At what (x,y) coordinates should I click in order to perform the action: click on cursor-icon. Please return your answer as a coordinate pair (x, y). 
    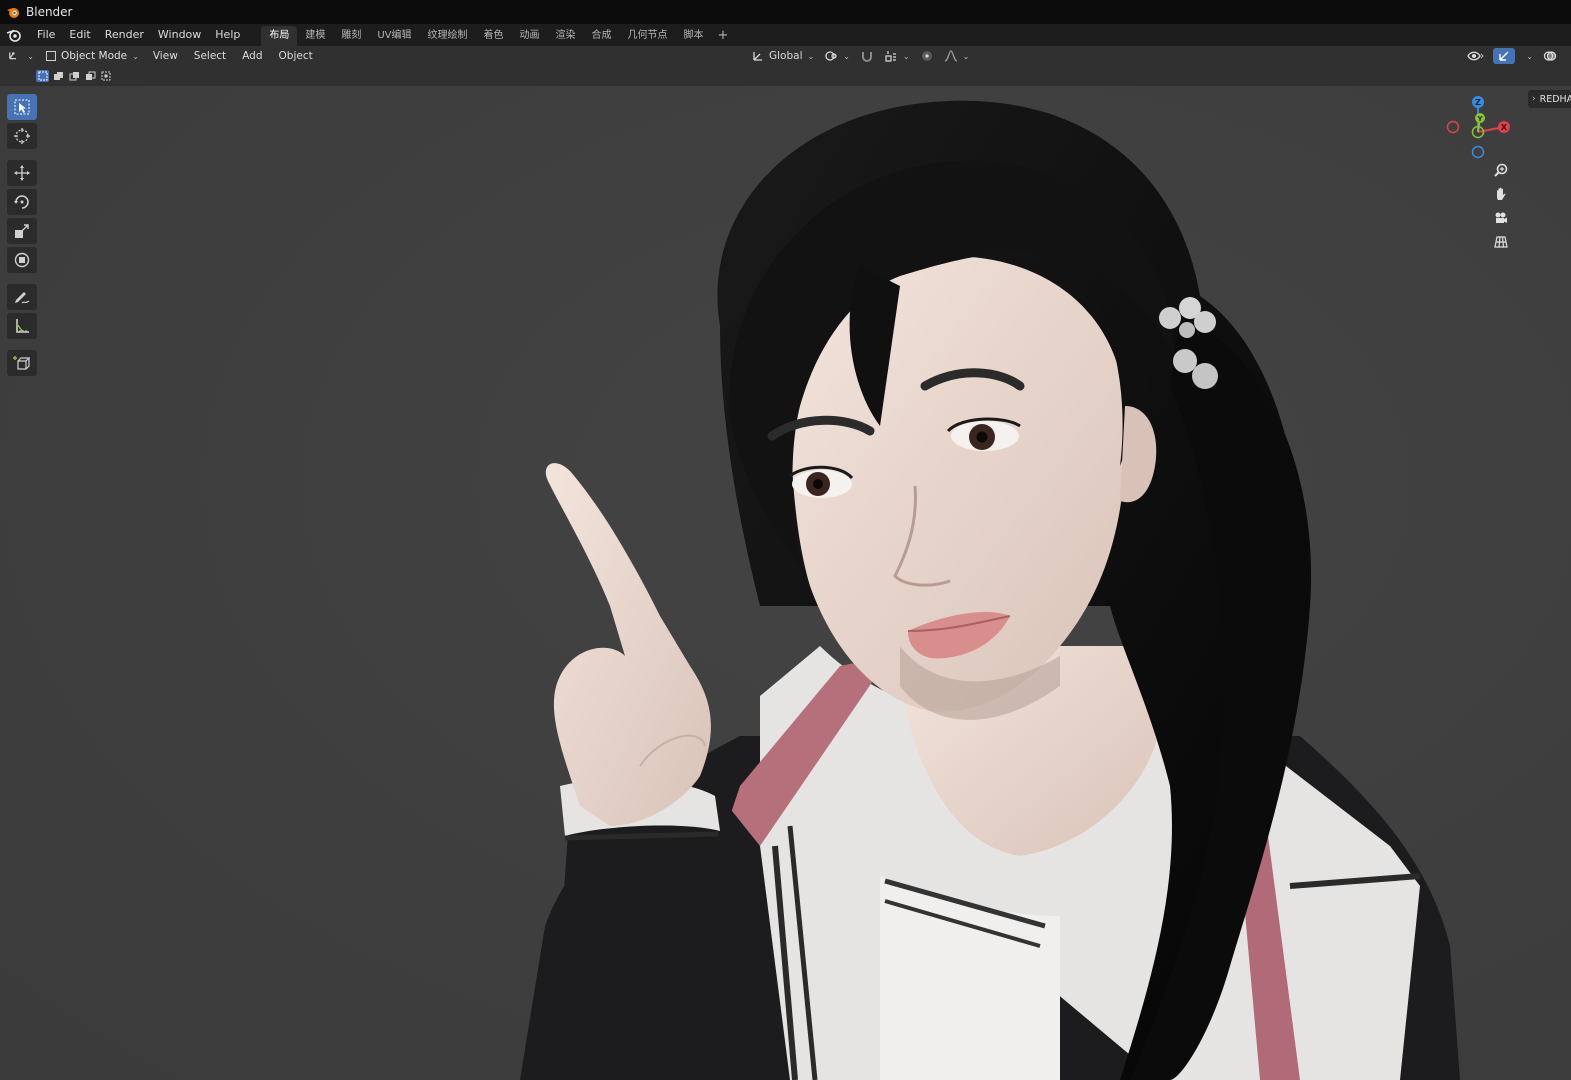
    Looking at the image, I should click on (22, 136).